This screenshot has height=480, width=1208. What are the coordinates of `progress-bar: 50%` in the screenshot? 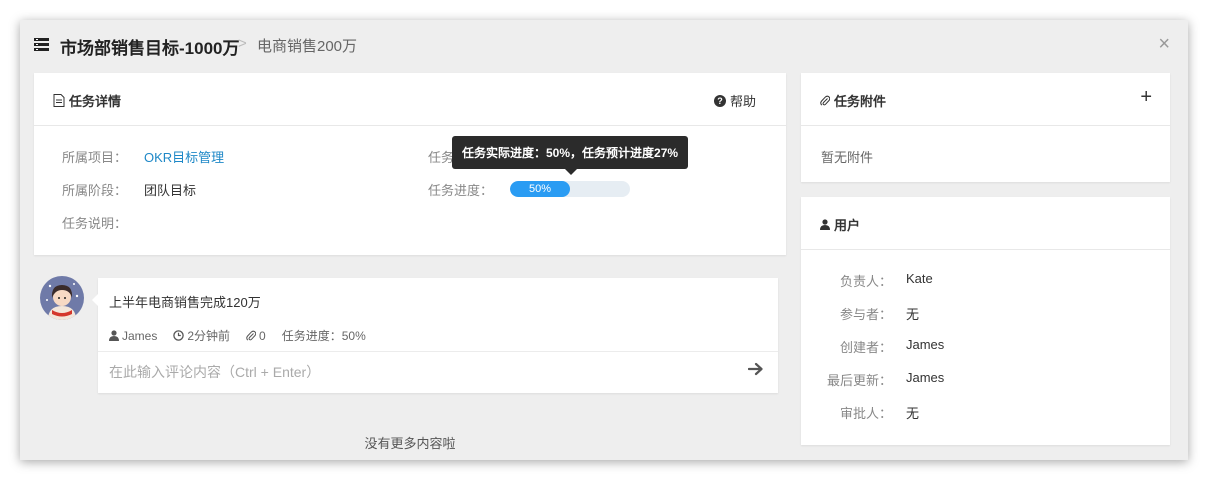 It's located at (570, 189).